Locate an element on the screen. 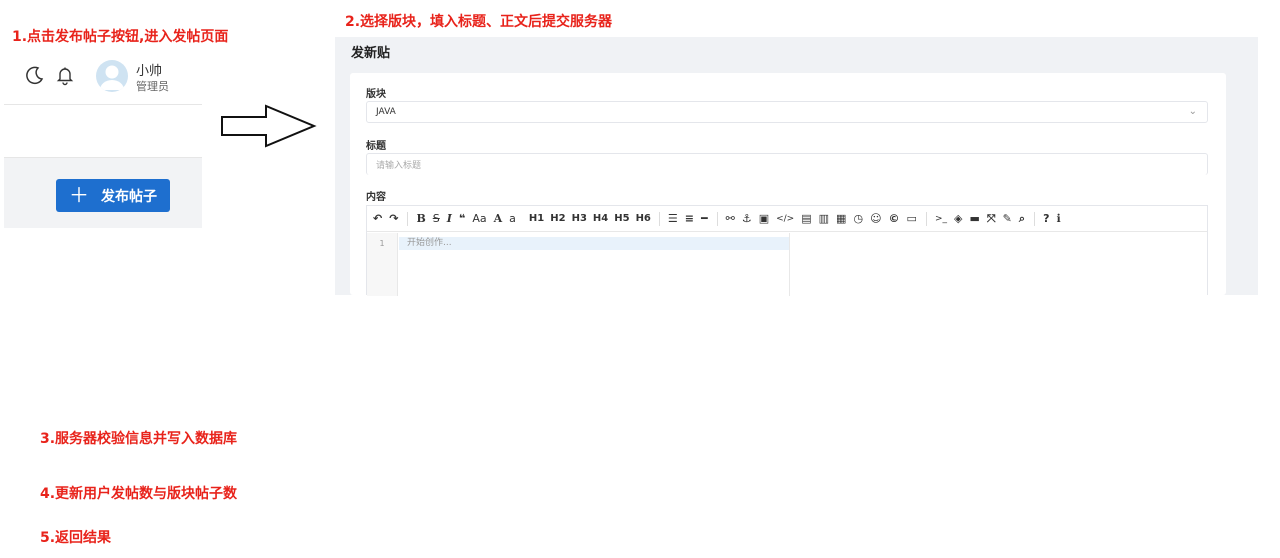 This screenshot has height=558, width=1280. user-avatar-icon is located at coordinates (112, 77).